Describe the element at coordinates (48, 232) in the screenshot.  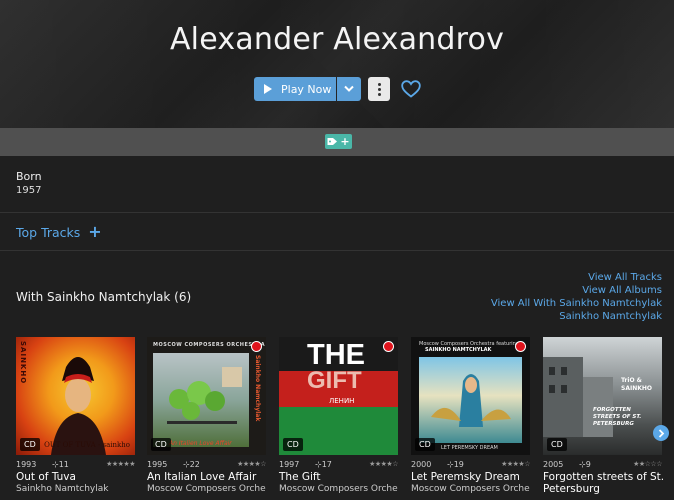
I see `top-tracks-label: Top Tracks` at that location.